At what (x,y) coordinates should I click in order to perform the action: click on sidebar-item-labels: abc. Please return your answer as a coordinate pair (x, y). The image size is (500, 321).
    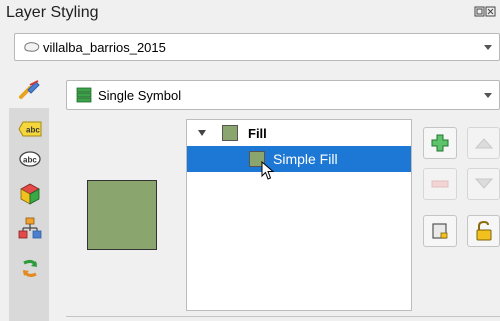
    Looking at the image, I should click on (30, 129).